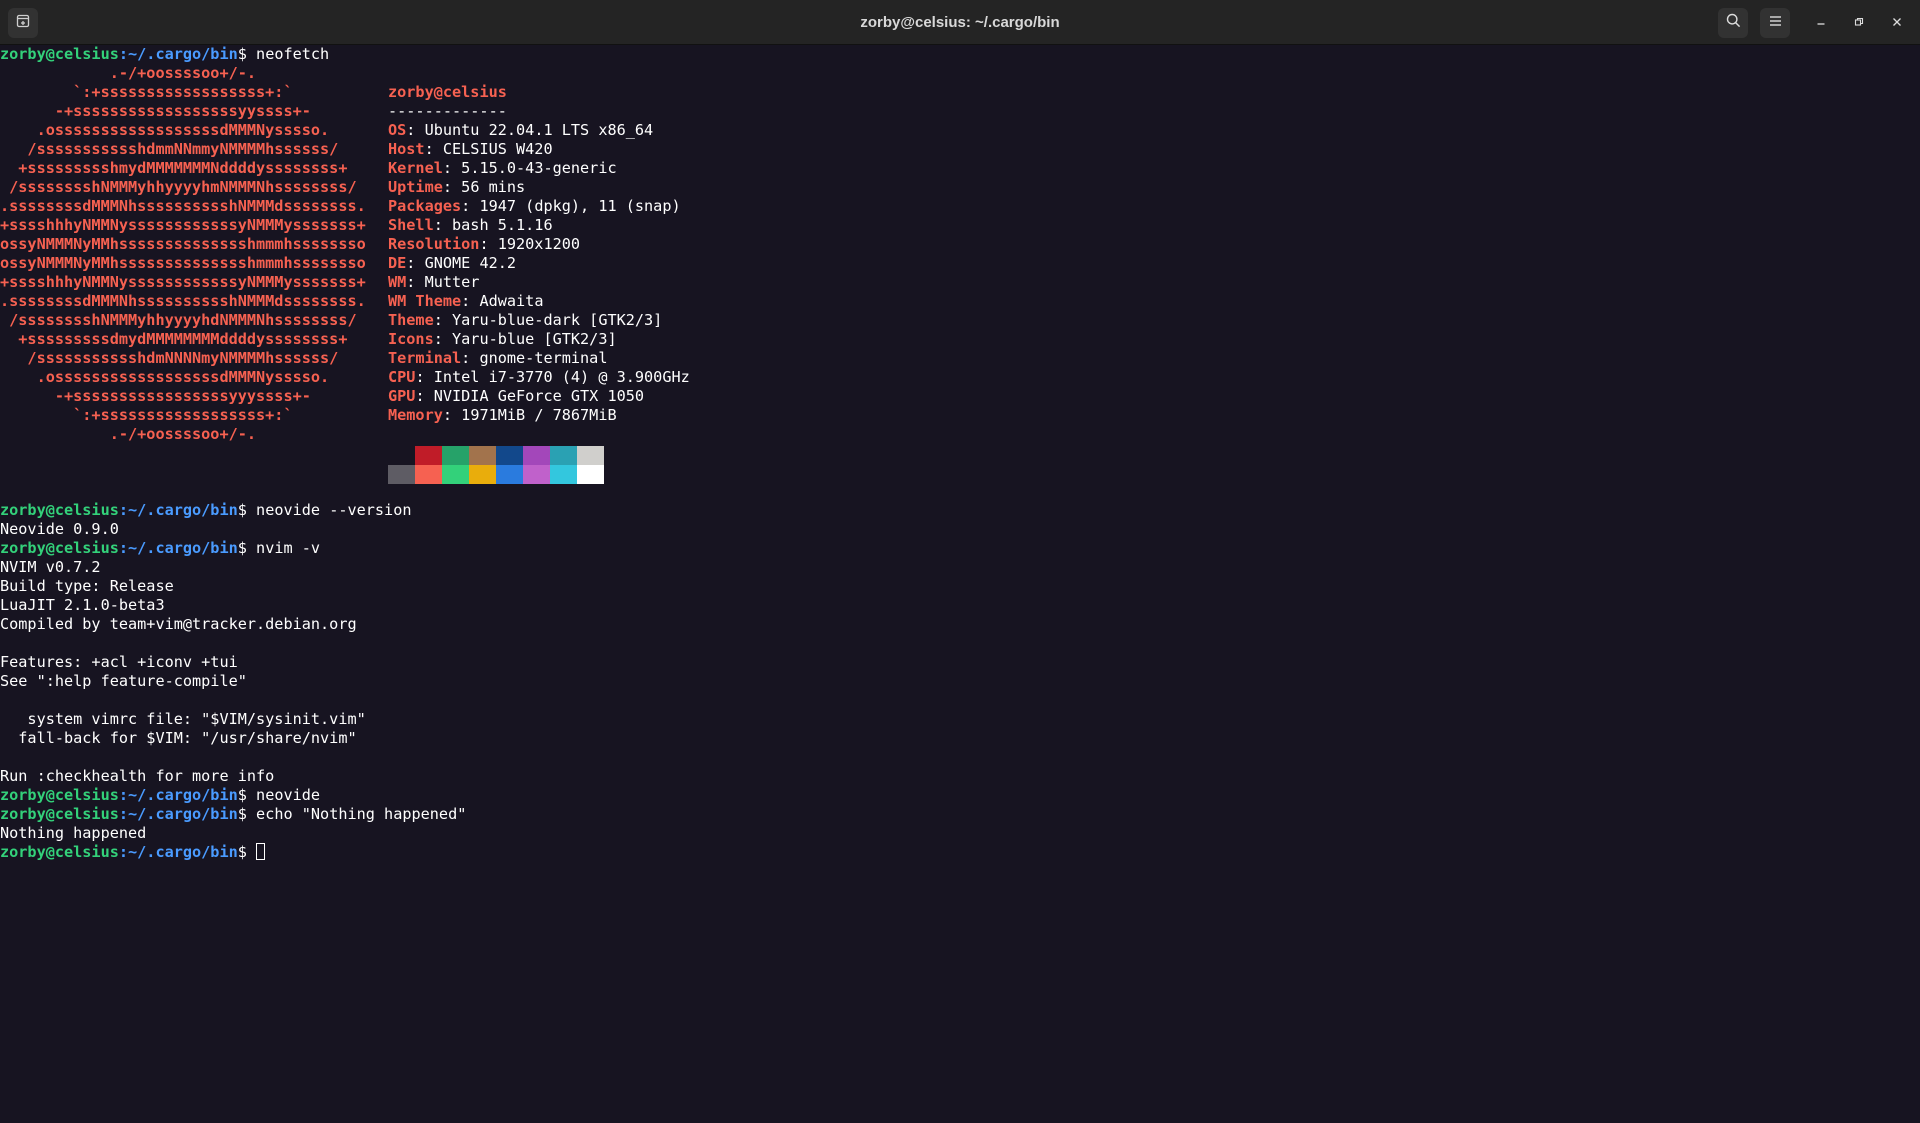 The width and height of the screenshot is (1920, 1123). What do you see at coordinates (178, 320) in the screenshot?
I see `ascii-logo-line: /sssssssshNMMMyhhyyyyhdNMMMNhssssssss/` at bounding box center [178, 320].